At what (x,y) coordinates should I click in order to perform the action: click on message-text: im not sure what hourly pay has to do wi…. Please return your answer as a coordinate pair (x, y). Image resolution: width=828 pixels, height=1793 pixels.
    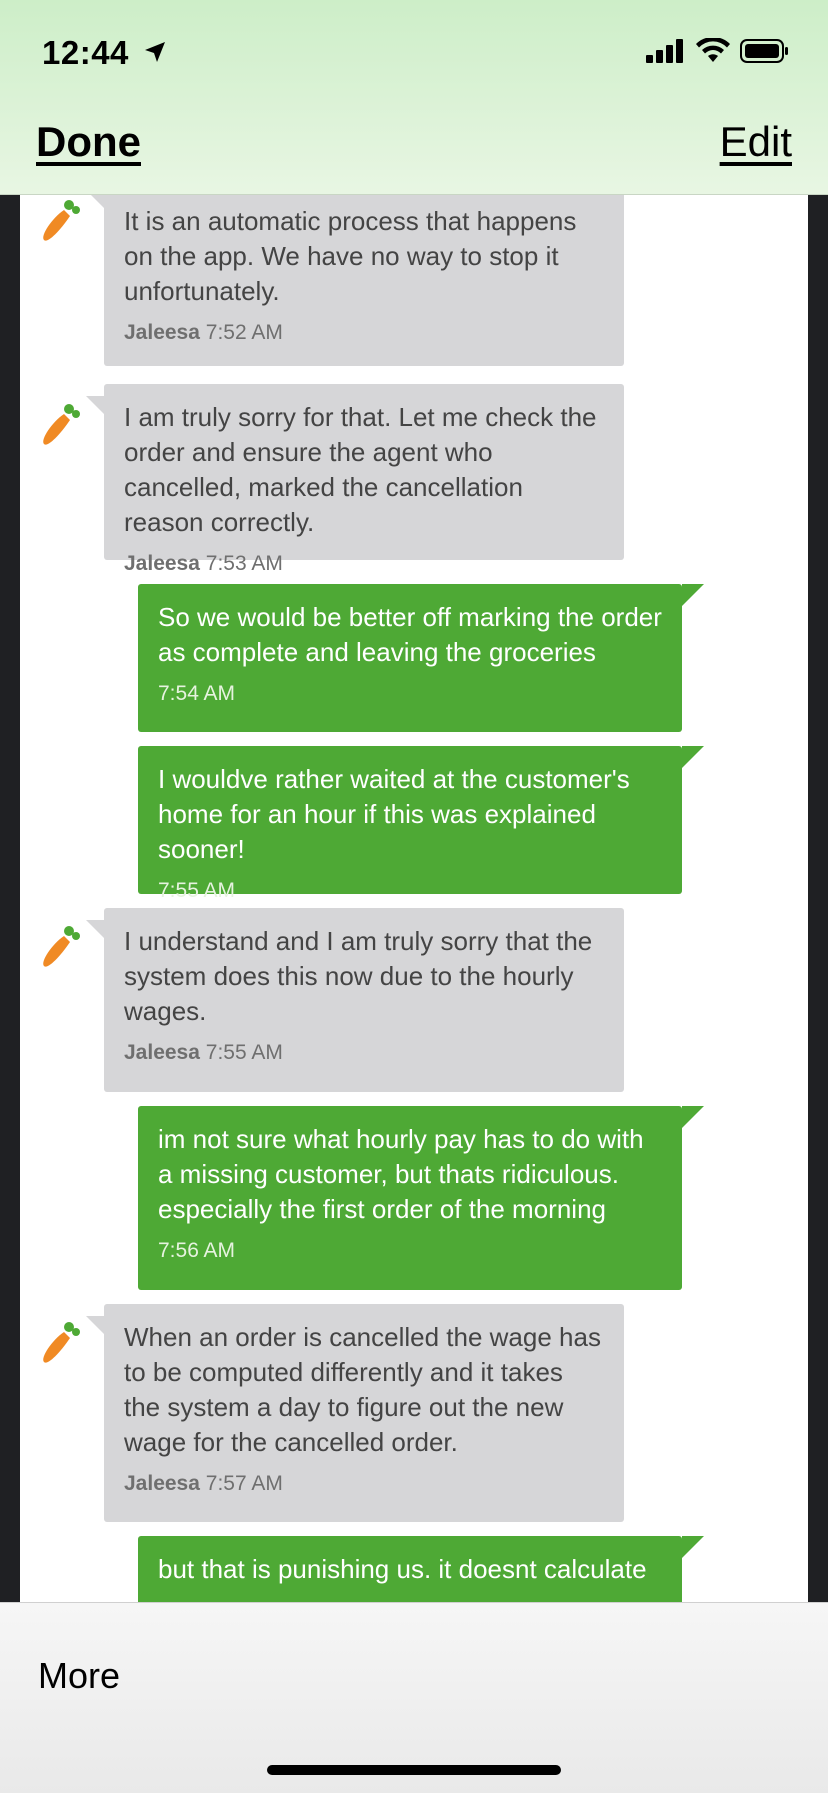
    Looking at the image, I should click on (401, 1174).